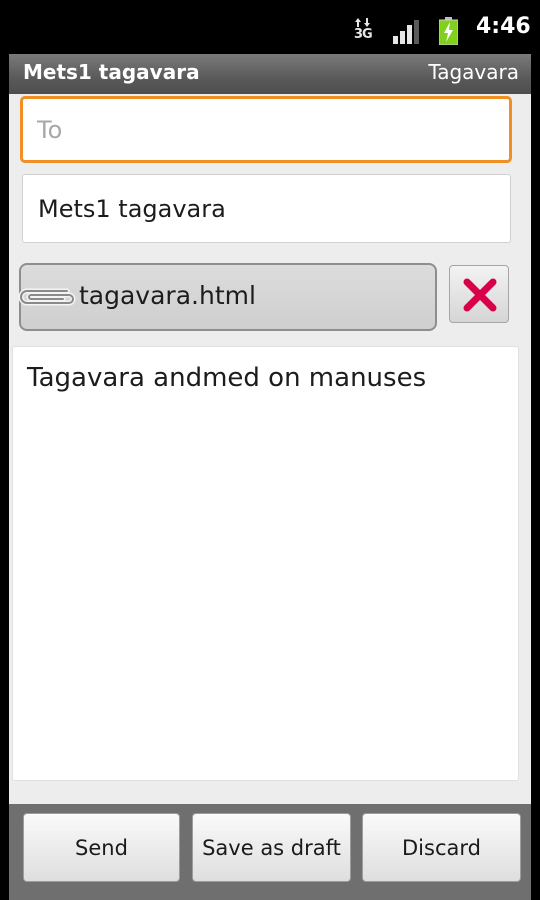 This screenshot has height=900, width=540. Describe the element at coordinates (406, 32) in the screenshot. I see `signal-bars-icon` at that location.